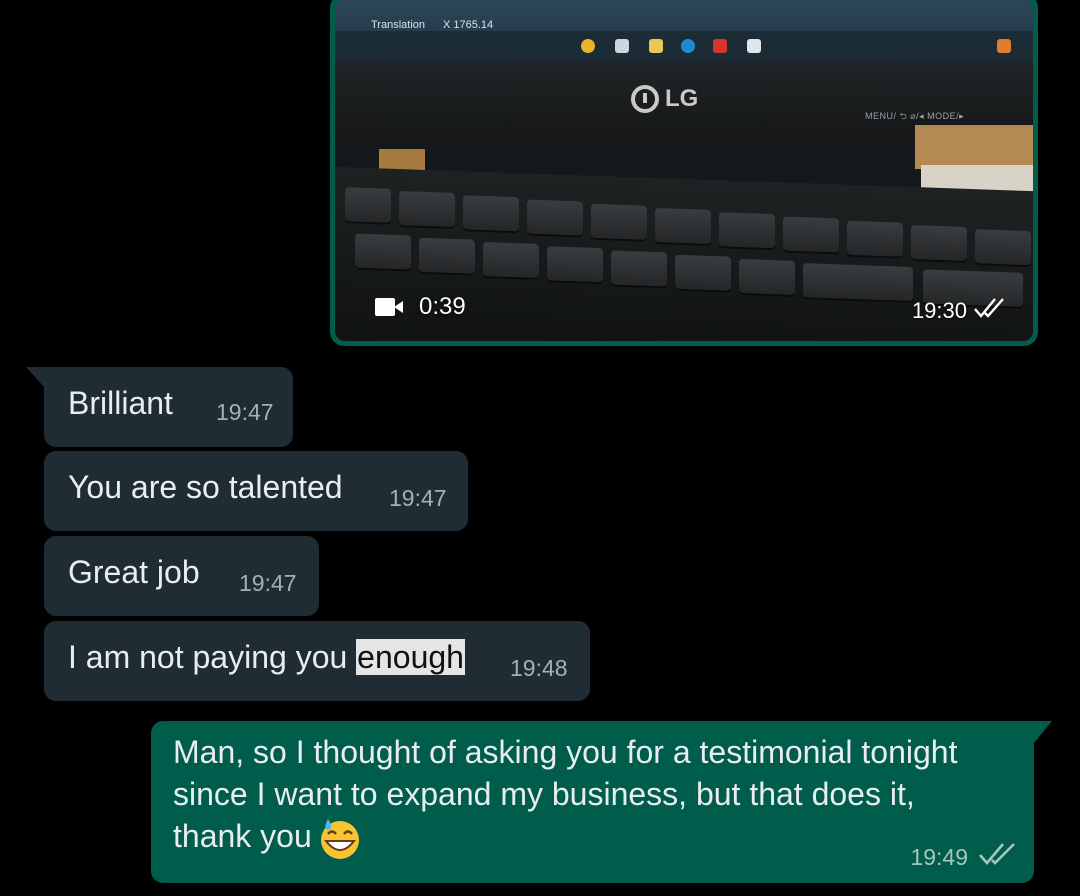  Describe the element at coordinates (442, 306) in the screenshot. I see `duration-text: 0:39` at that location.